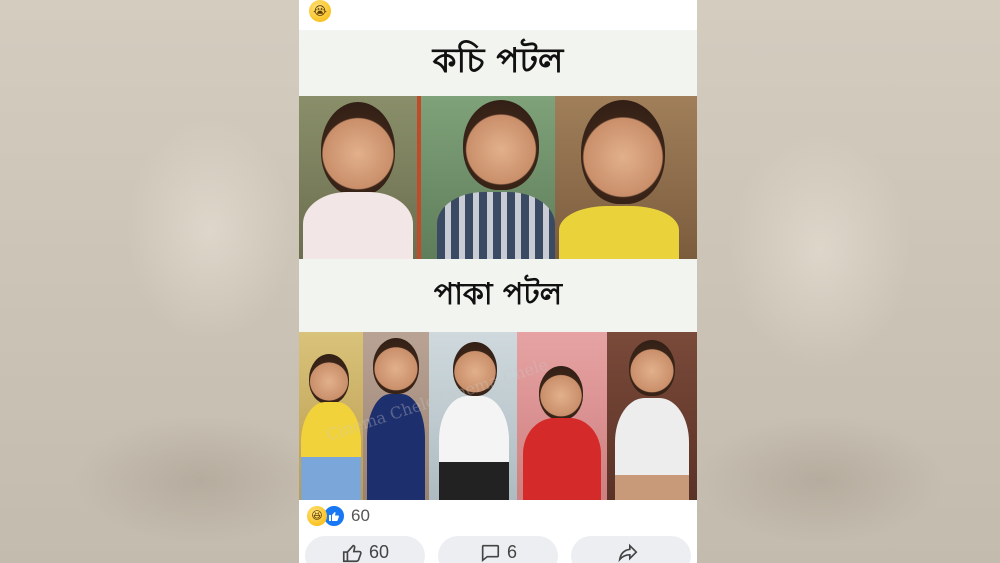  I want to click on crying-emoji-icon: 😭, so click(320, 11).